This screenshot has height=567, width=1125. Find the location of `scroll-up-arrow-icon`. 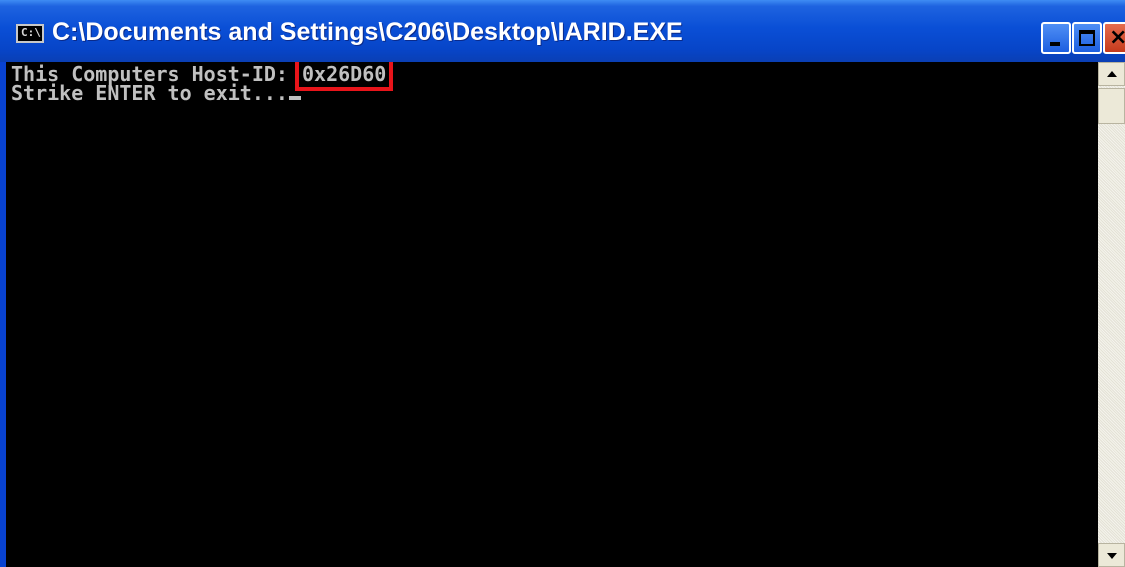

scroll-up-arrow-icon is located at coordinates (1112, 74).